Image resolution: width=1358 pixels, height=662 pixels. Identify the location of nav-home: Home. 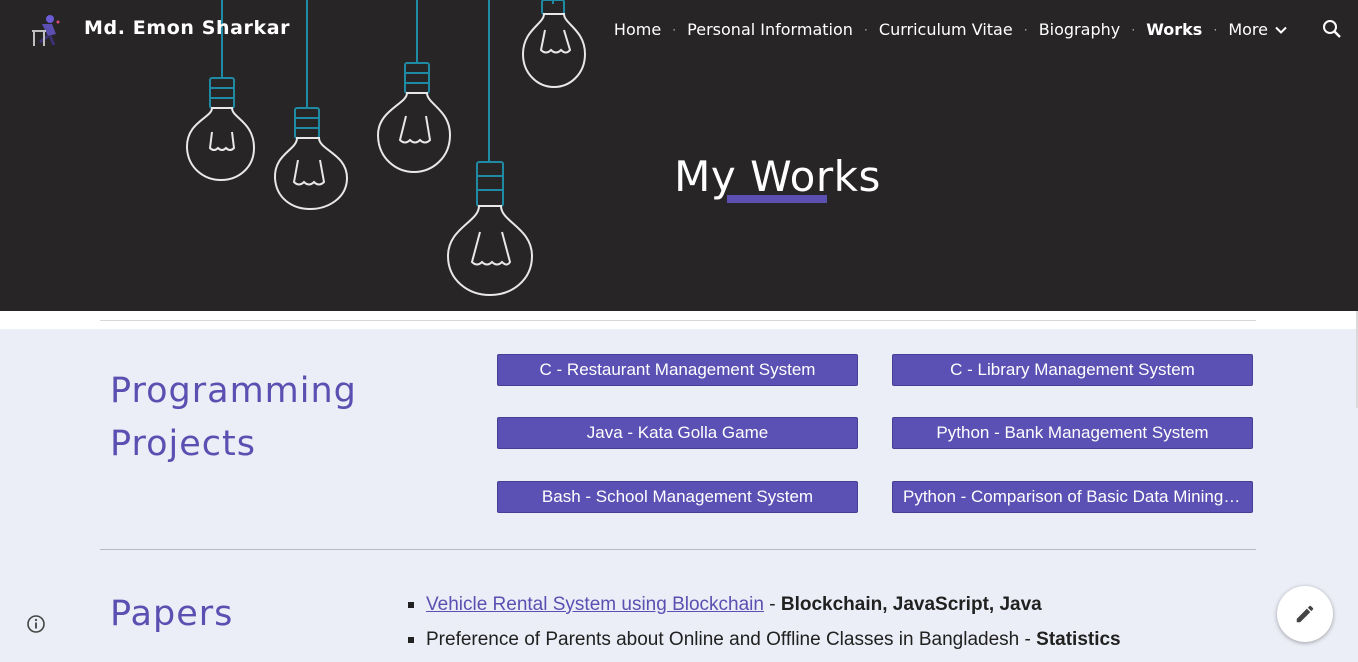
(637, 29).